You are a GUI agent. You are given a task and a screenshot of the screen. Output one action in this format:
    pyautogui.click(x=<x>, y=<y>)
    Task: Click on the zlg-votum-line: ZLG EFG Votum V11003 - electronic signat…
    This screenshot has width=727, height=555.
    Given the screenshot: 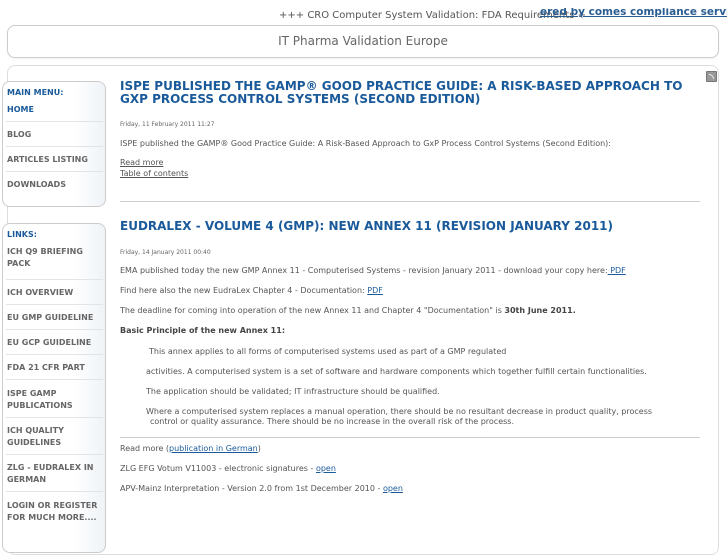 What is the action you would take?
    pyautogui.click(x=228, y=468)
    